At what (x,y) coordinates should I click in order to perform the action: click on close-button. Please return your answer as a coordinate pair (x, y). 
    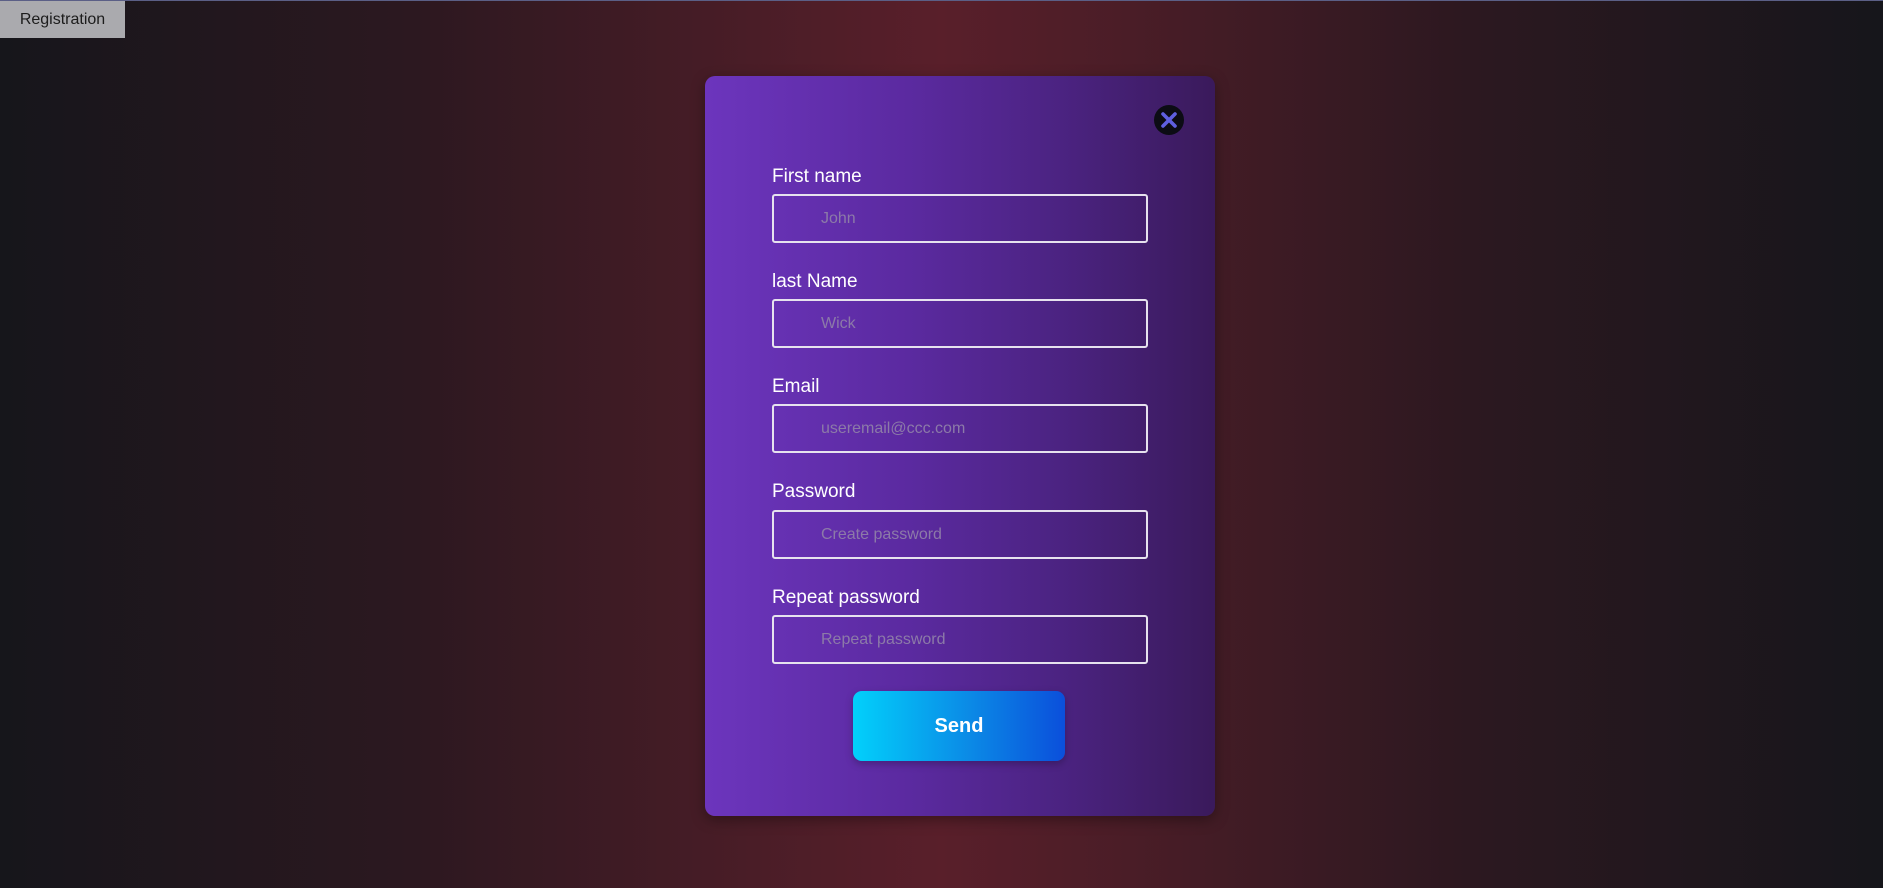
    Looking at the image, I should click on (1169, 120).